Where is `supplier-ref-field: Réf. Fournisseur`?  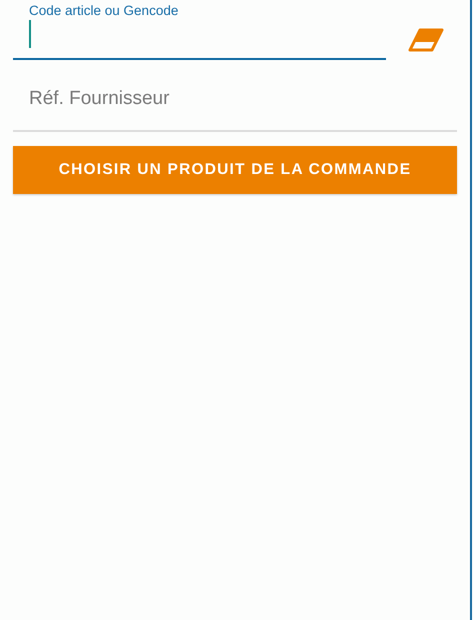 supplier-ref-field: Réf. Fournisseur is located at coordinates (235, 110).